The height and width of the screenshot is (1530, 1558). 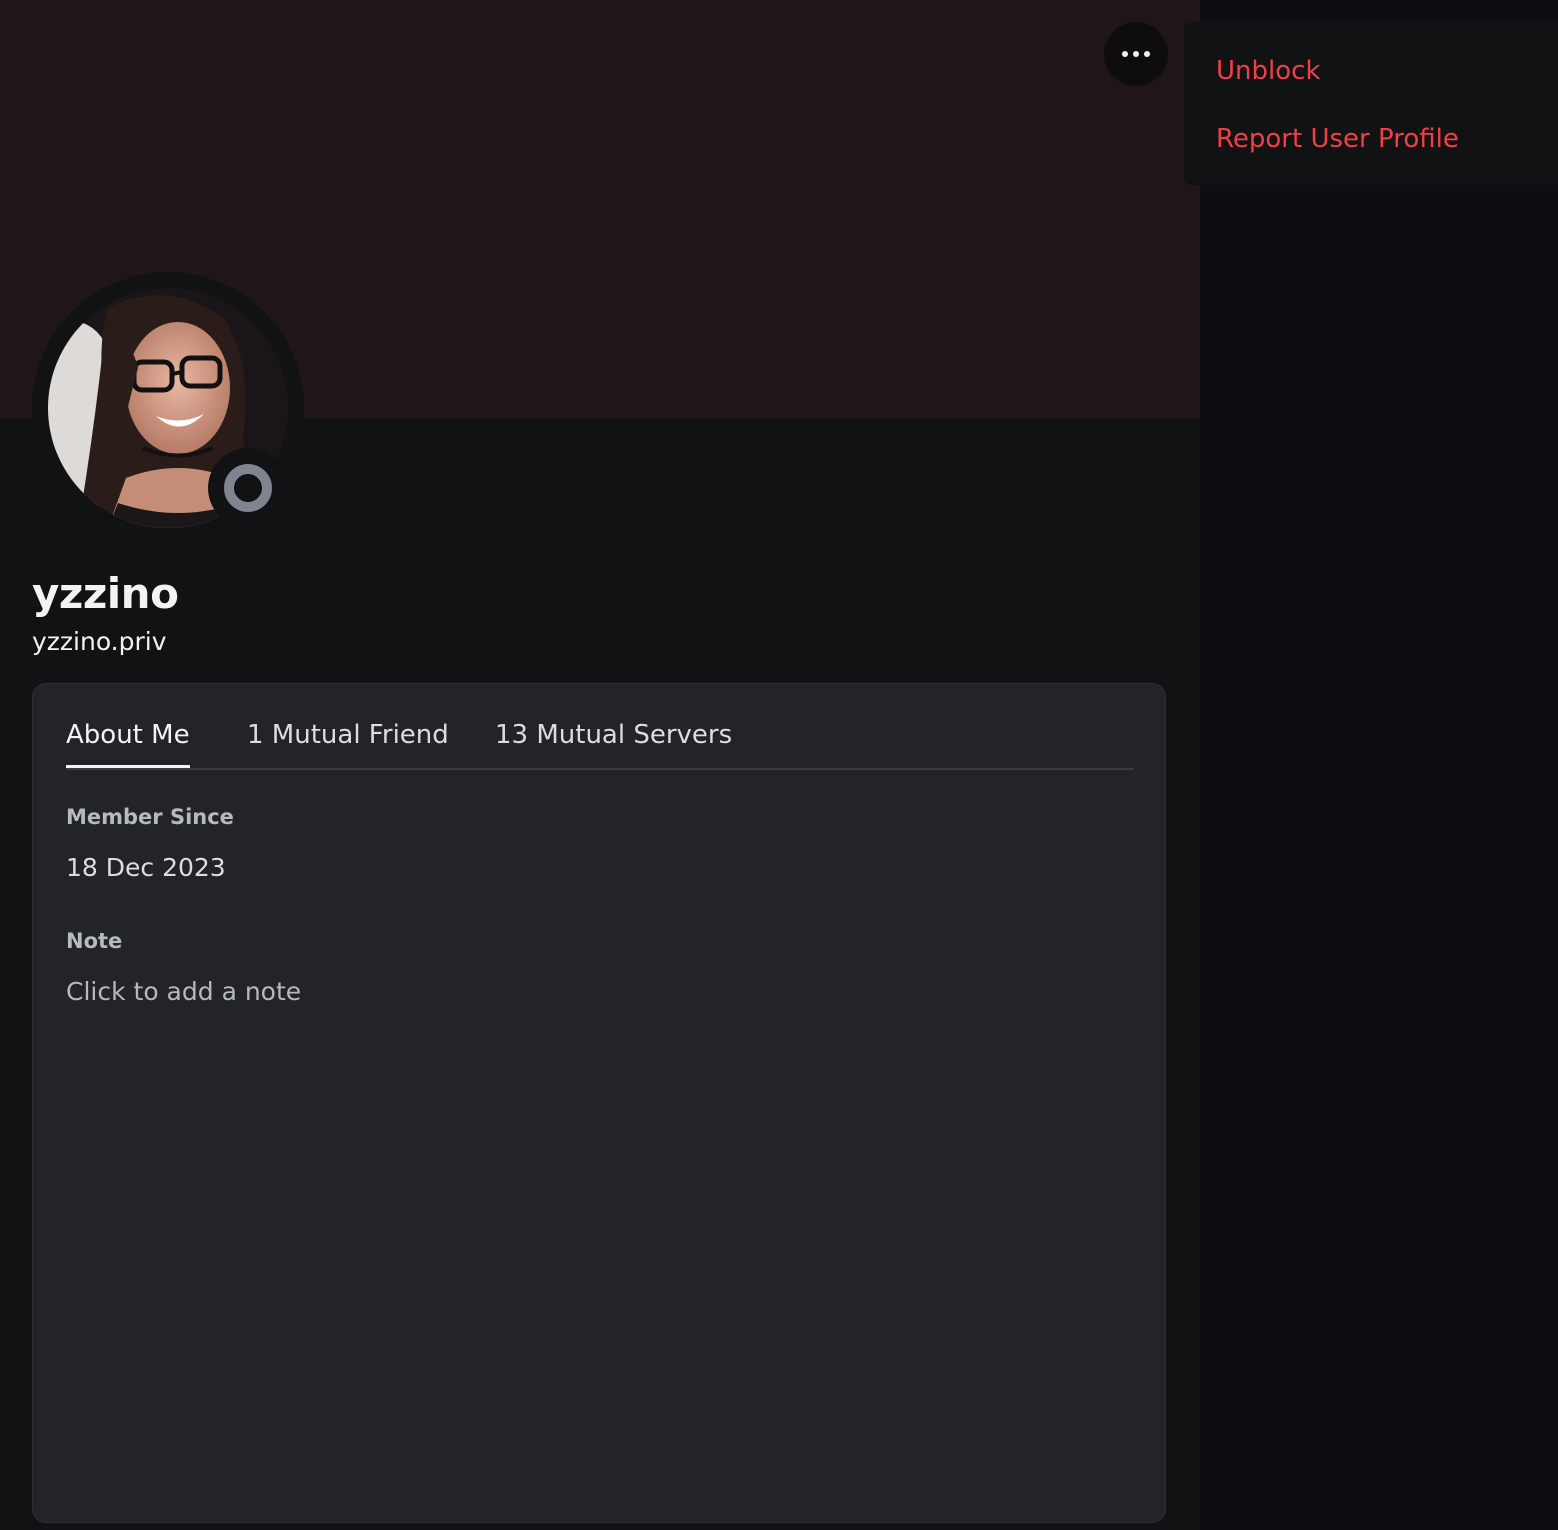 What do you see at coordinates (146, 867) in the screenshot?
I see `member-since-value: 18 Dec 2023` at bounding box center [146, 867].